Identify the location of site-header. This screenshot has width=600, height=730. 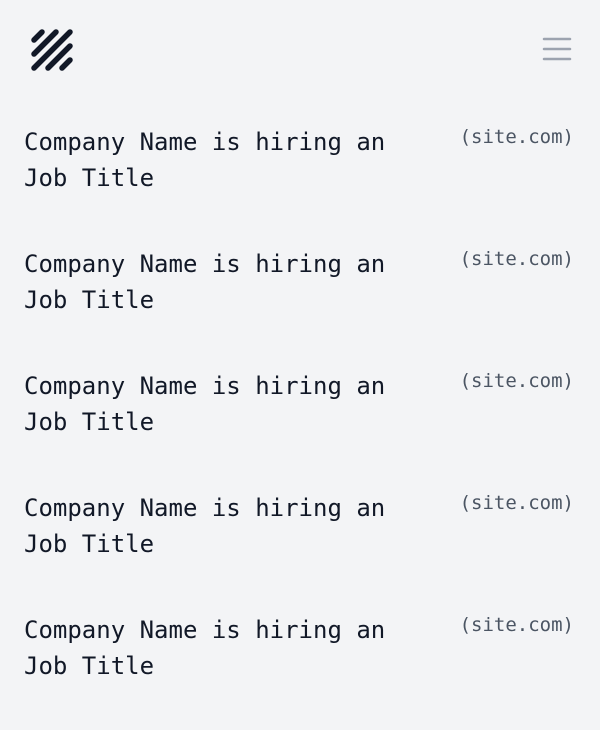
(300, 50).